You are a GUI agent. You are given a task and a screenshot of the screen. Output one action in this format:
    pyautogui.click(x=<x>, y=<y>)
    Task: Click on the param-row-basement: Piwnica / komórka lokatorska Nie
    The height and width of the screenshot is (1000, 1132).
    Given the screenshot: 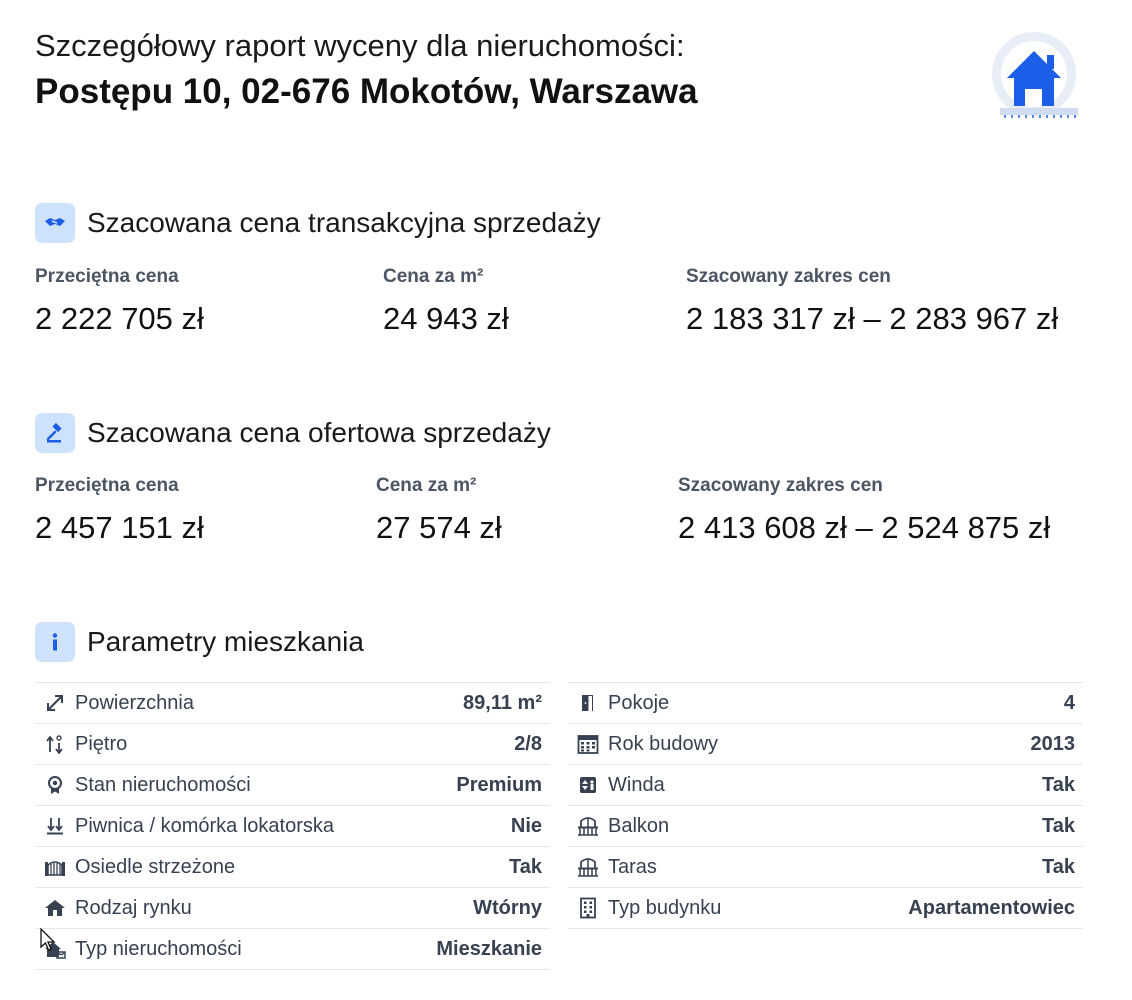 What is the action you would take?
    pyautogui.click(x=292, y=826)
    